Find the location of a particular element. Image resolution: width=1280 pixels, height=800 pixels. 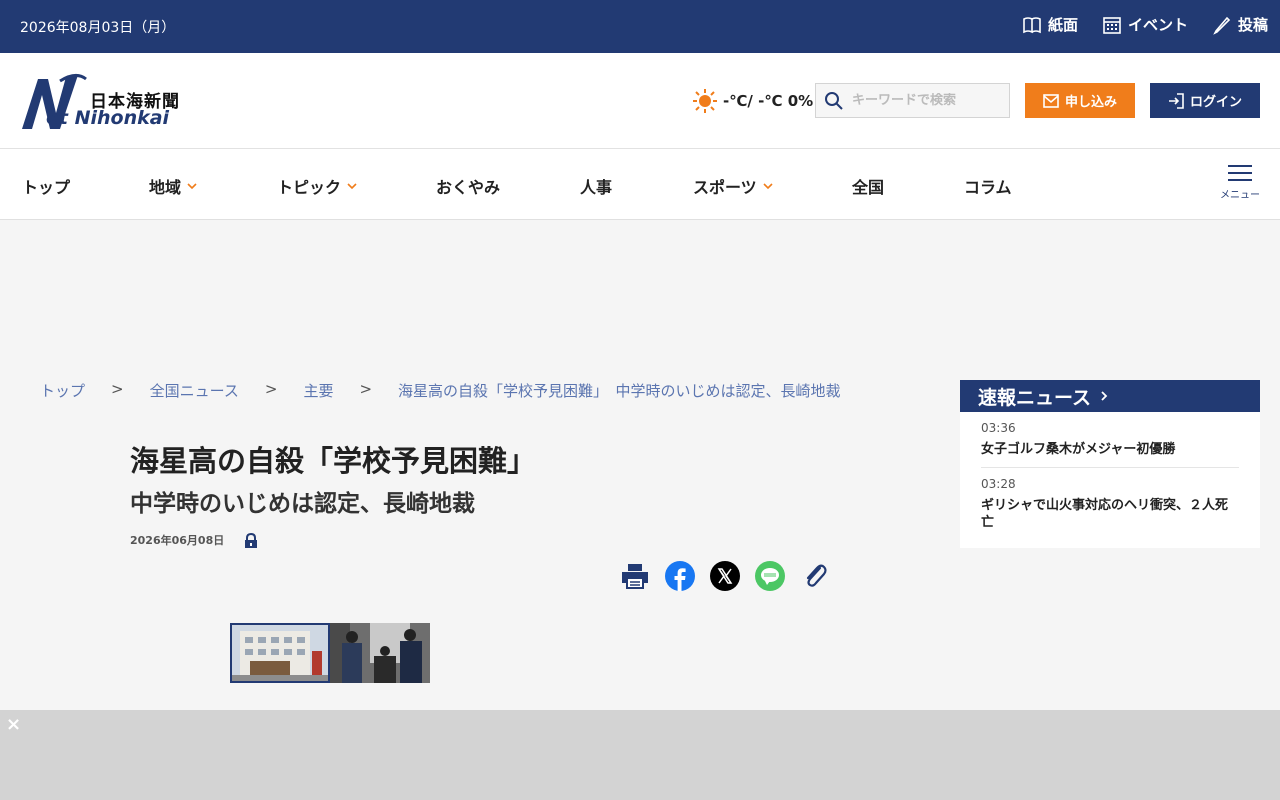

top-links: 紙面 イベント 投稿 is located at coordinates (1145, 24).